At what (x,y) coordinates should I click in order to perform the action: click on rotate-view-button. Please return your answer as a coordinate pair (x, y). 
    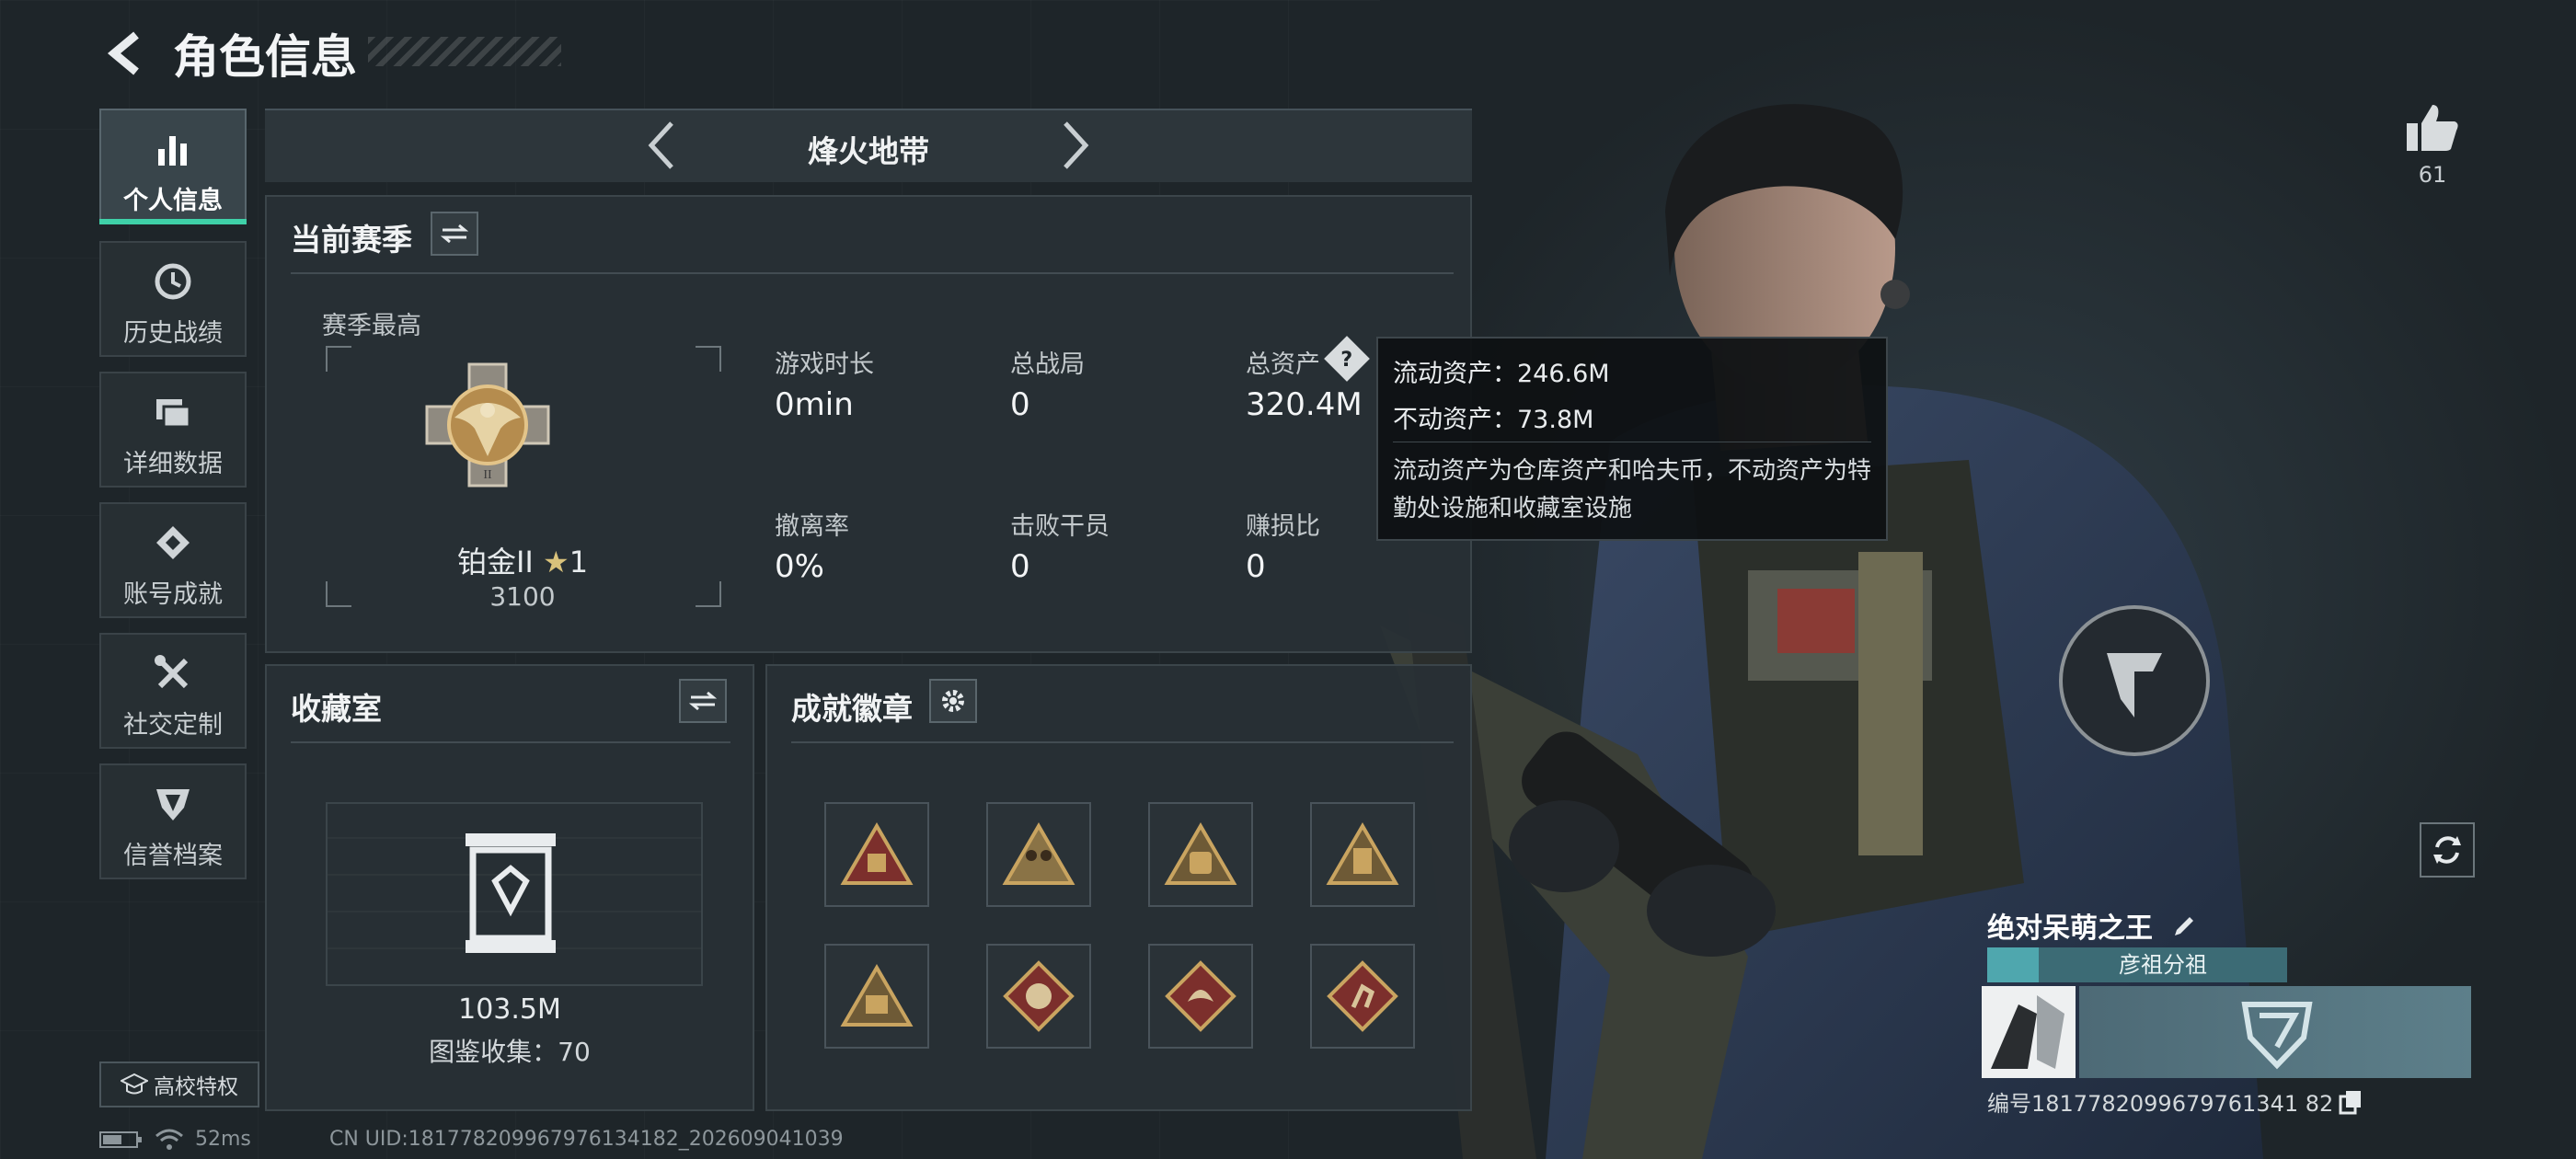
    Looking at the image, I should click on (2447, 850).